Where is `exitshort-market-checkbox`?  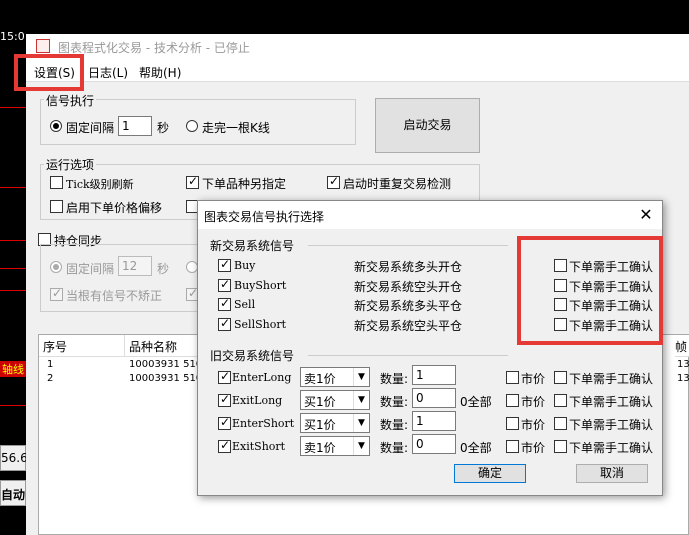
exitshort-market-checkbox is located at coordinates (512, 446).